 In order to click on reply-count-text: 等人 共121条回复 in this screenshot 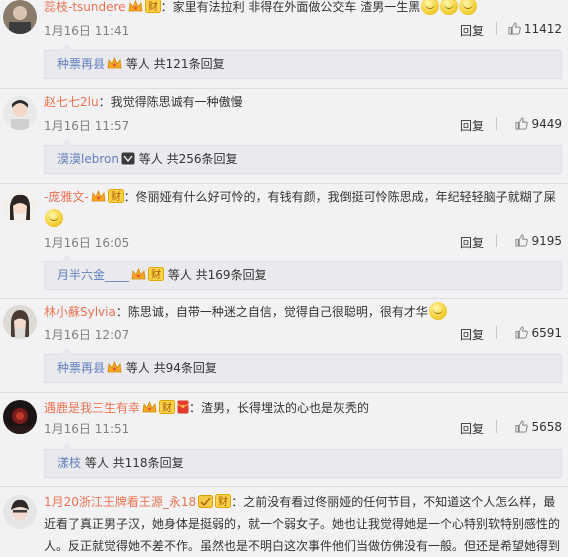, I will do `click(175, 64)`.